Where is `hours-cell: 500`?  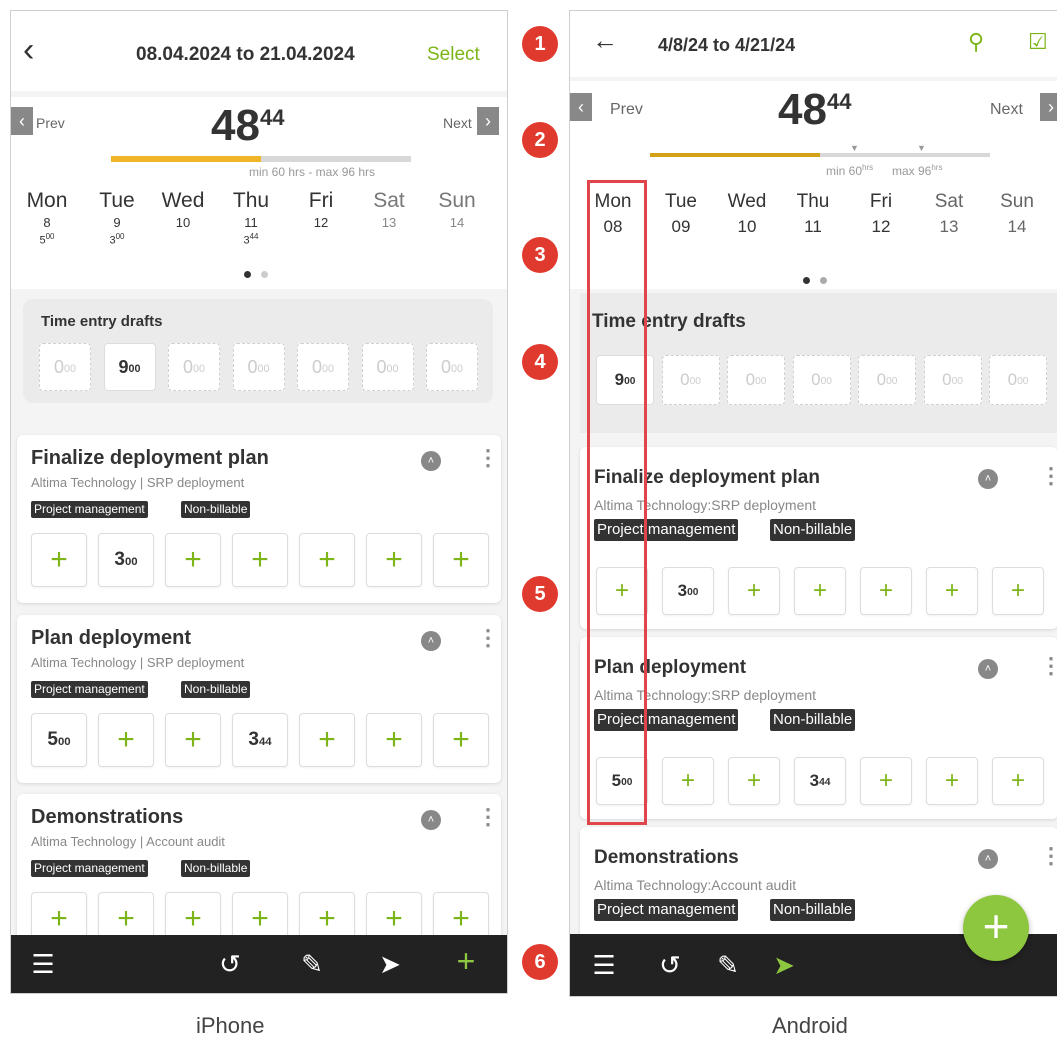
hours-cell: 500 is located at coordinates (59, 740).